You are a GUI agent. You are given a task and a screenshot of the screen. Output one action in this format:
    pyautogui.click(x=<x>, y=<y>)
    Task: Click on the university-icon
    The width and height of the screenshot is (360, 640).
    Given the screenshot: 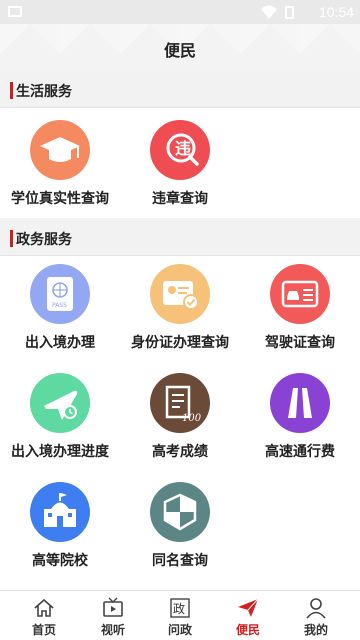 What is the action you would take?
    pyautogui.click(x=60, y=512)
    